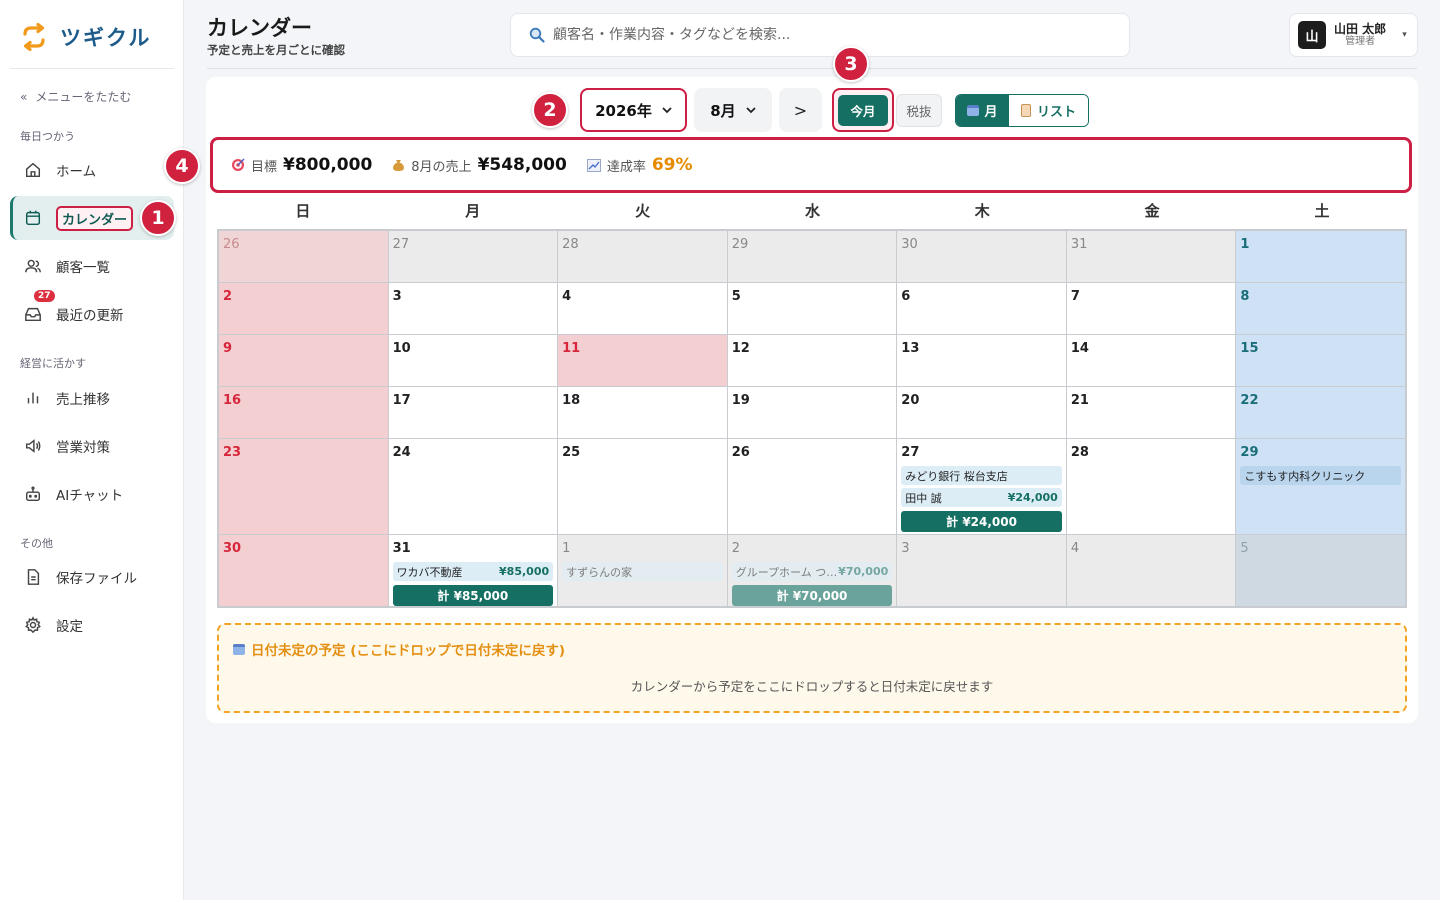 This screenshot has width=1440, height=900. Describe the element at coordinates (981, 412) in the screenshot. I see `calendar-day-cell: 20` at that location.